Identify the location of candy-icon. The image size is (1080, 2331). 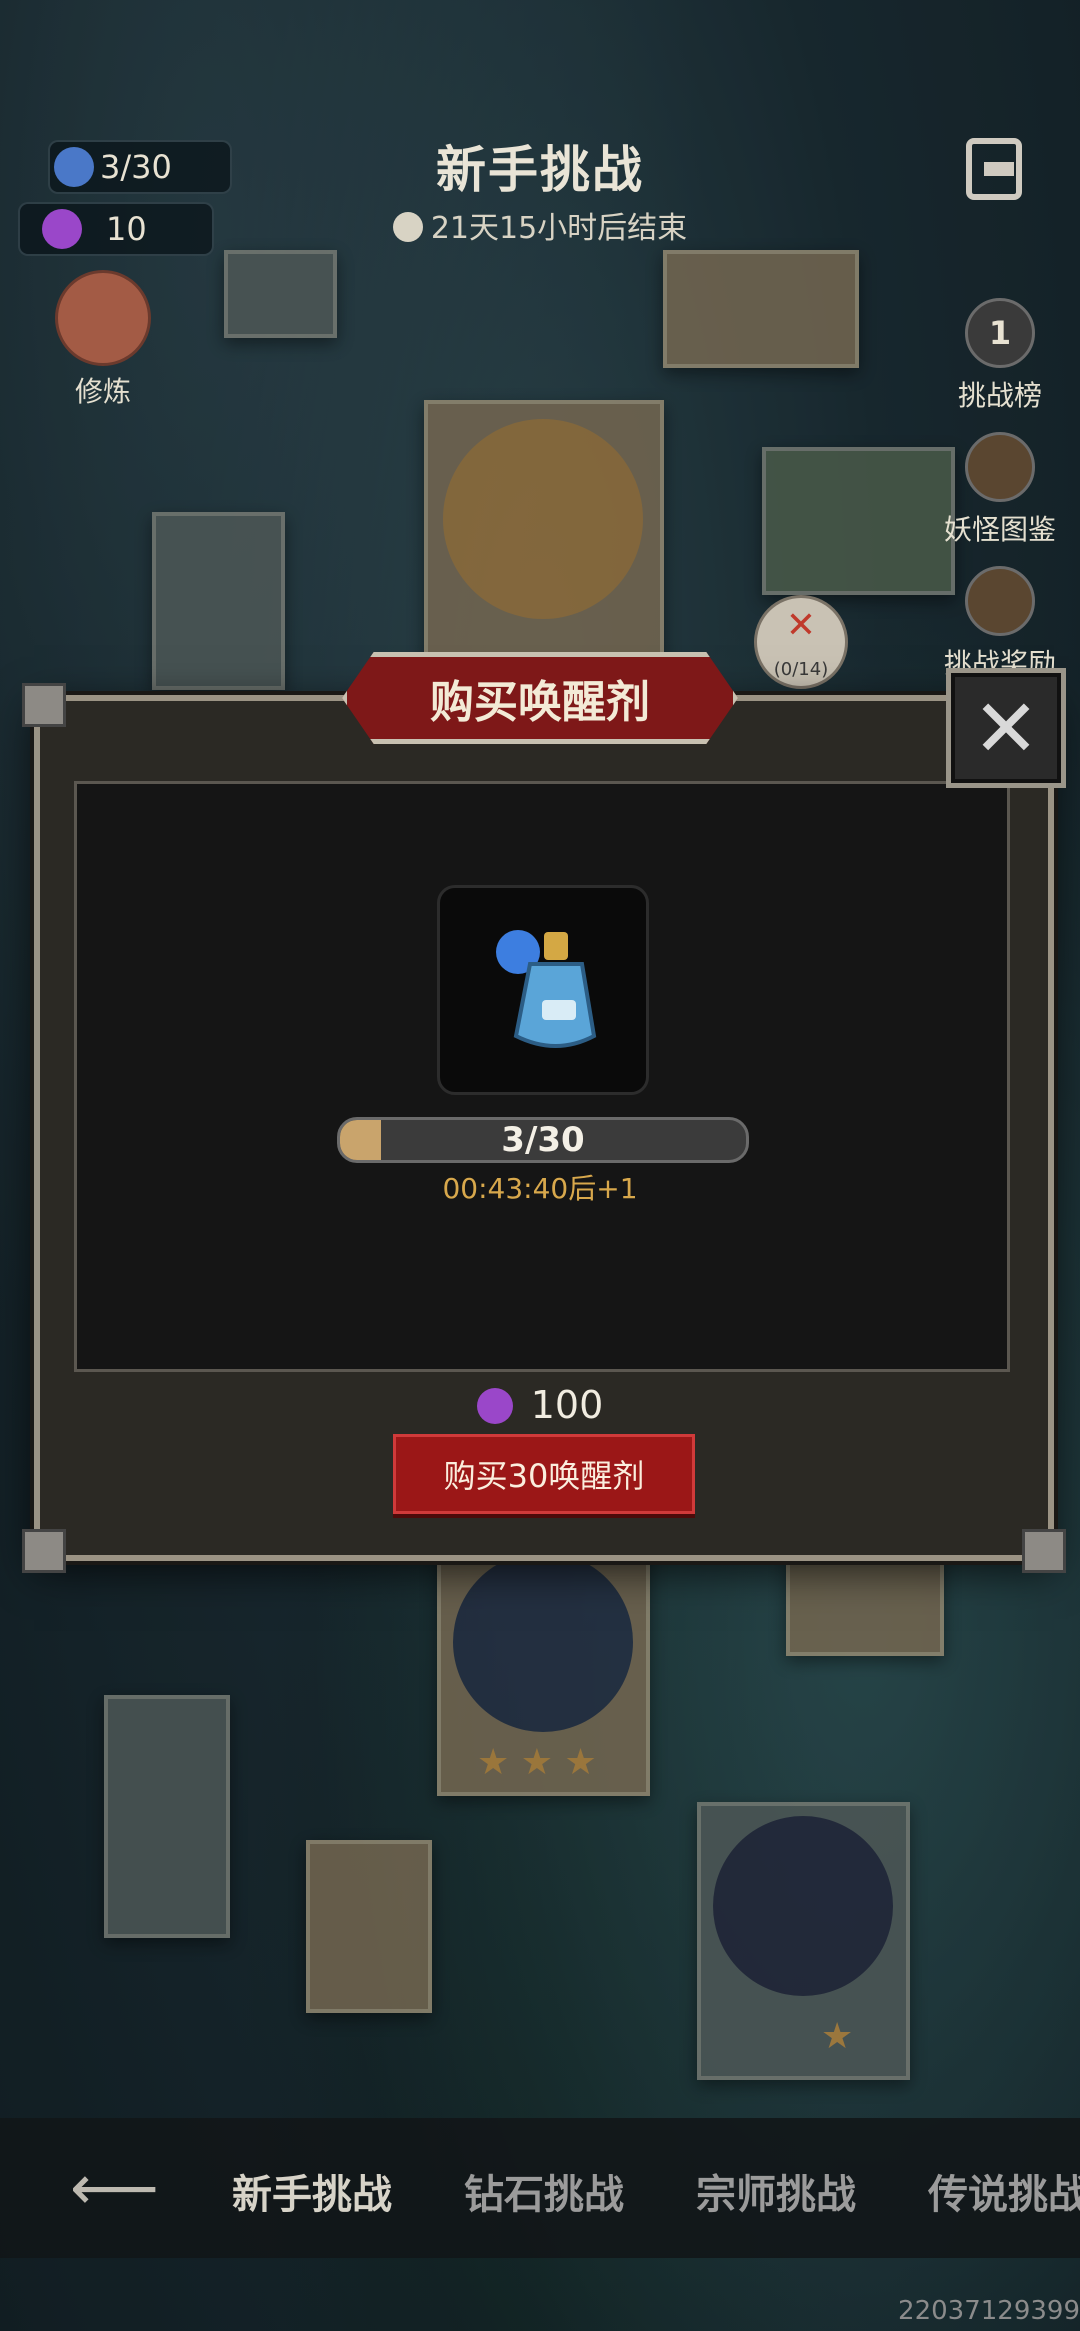
(494, 1406).